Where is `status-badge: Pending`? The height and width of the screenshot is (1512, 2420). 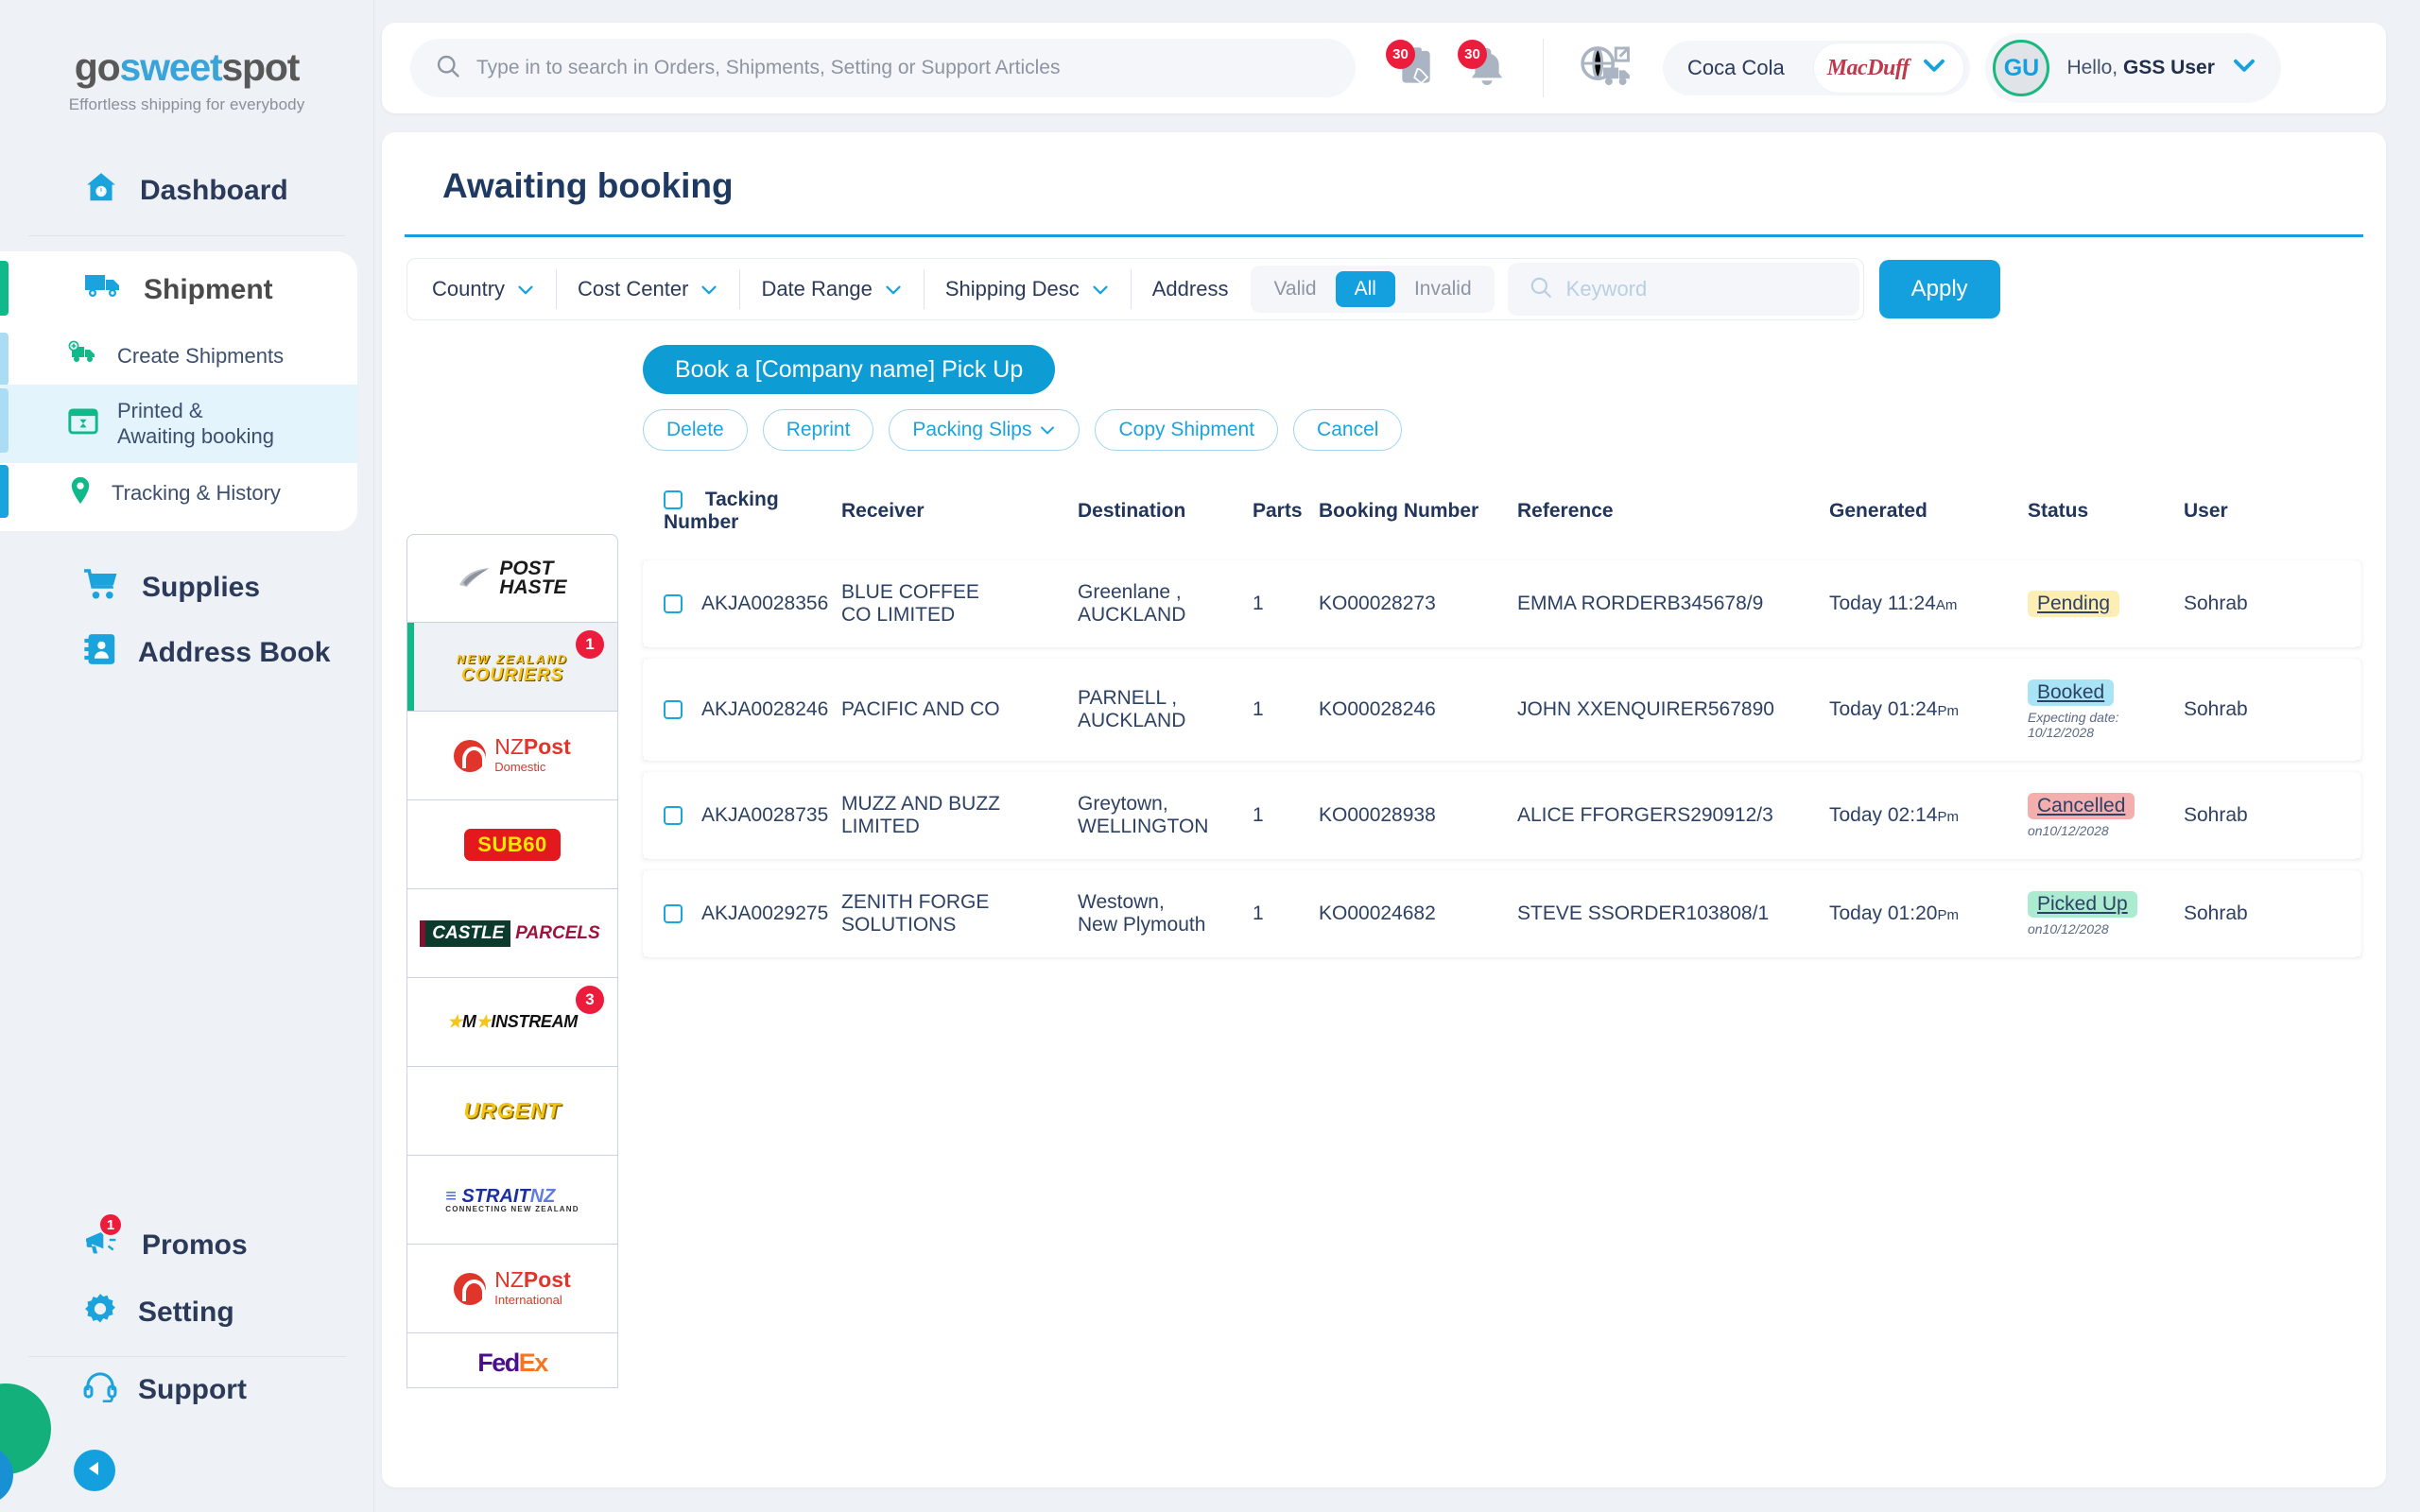
status-badge: Pending is located at coordinates (2074, 604).